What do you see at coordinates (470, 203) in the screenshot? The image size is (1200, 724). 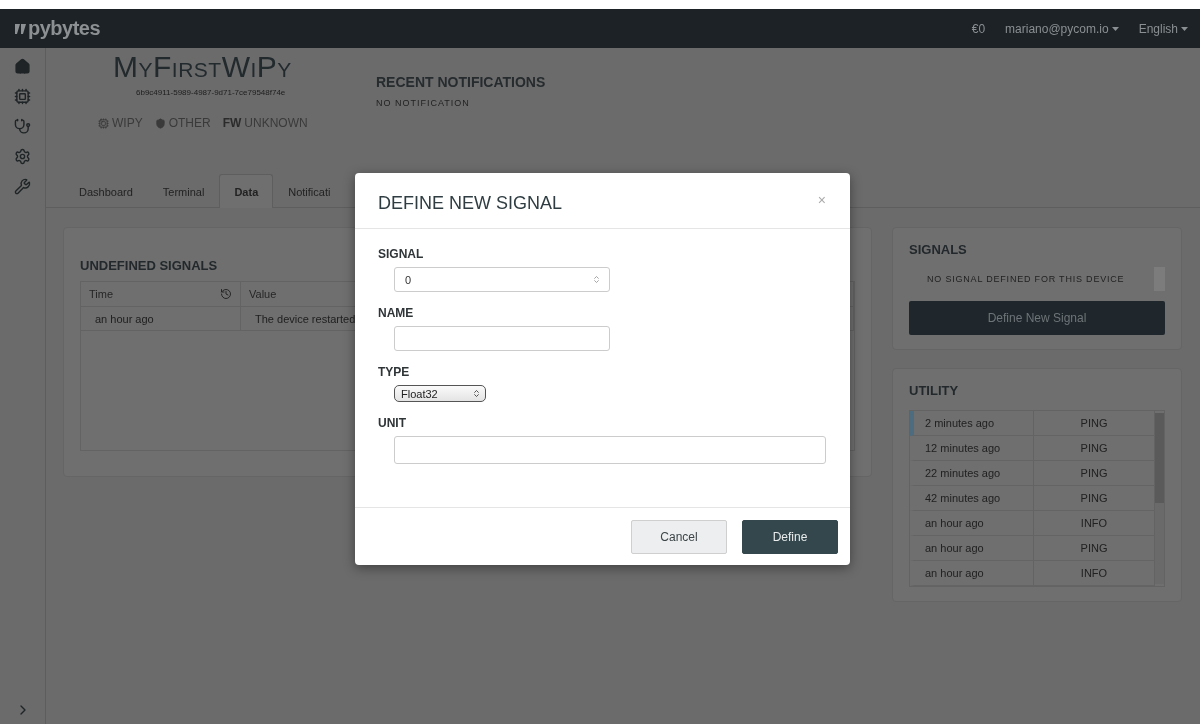 I see `dialog-title: DEFINE NEW SIGNAL` at bounding box center [470, 203].